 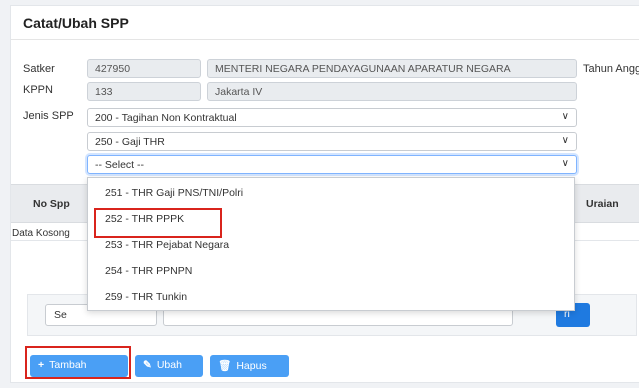 I want to click on kppn-label: KPPN, so click(x=38, y=90).